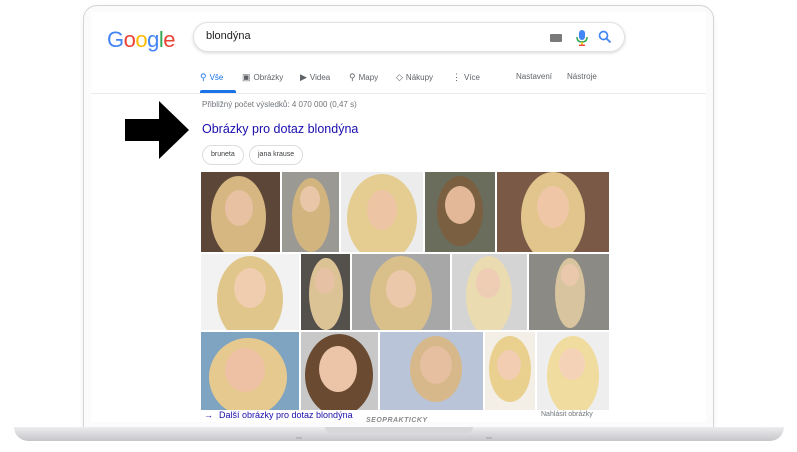 This screenshot has height=452, width=797. Describe the element at coordinates (216, 77) in the screenshot. I see `tab-label: Vše` at that location.